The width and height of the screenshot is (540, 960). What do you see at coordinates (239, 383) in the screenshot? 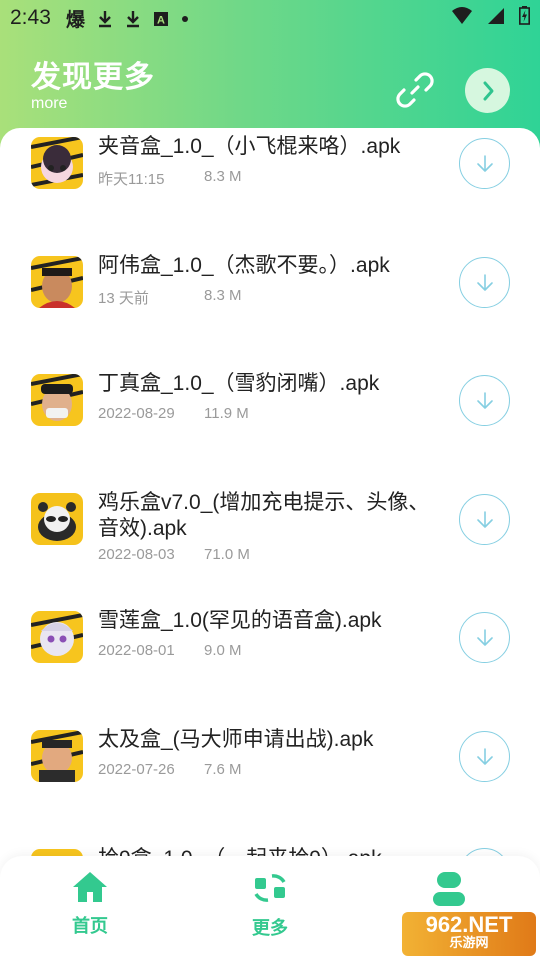
I see `file-name: 丁真盒_1.0_（雪豹闭嘴）.apk` at bounding box center [239, 383].